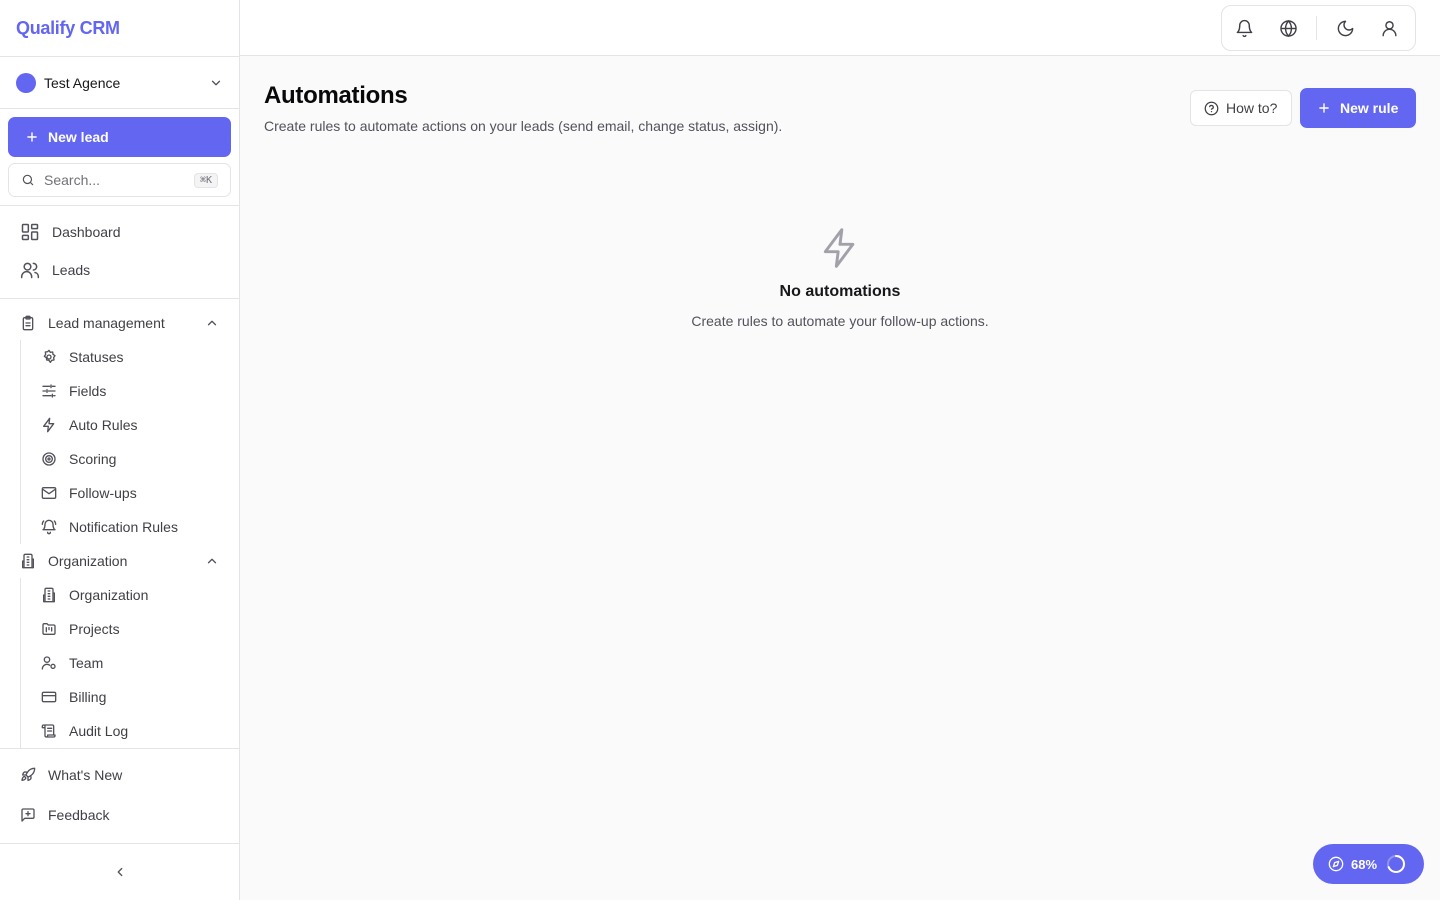 This screenshot has height=900, width=1440. What do you see at coordinates (840, 28) in the screenshot?
I see `topbar` at bounding box center [840, 28].